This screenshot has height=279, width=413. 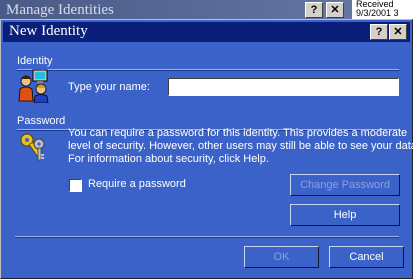 I want to click on identity-users-icon, so click(x=33, y=86).